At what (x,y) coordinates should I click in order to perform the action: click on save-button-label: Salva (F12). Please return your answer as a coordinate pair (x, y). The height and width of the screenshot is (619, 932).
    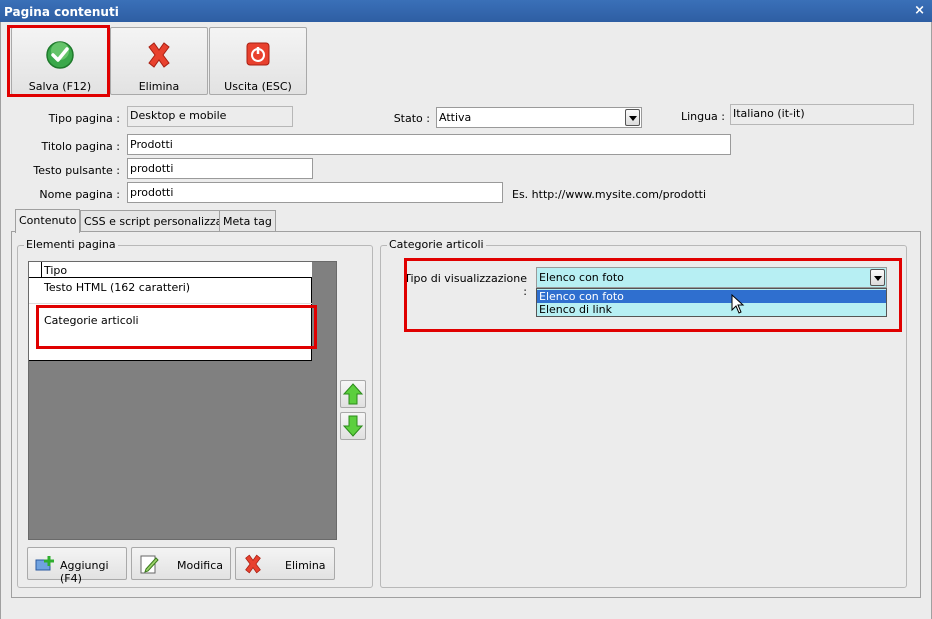
    Looking at the image, I should click on (60, 86).